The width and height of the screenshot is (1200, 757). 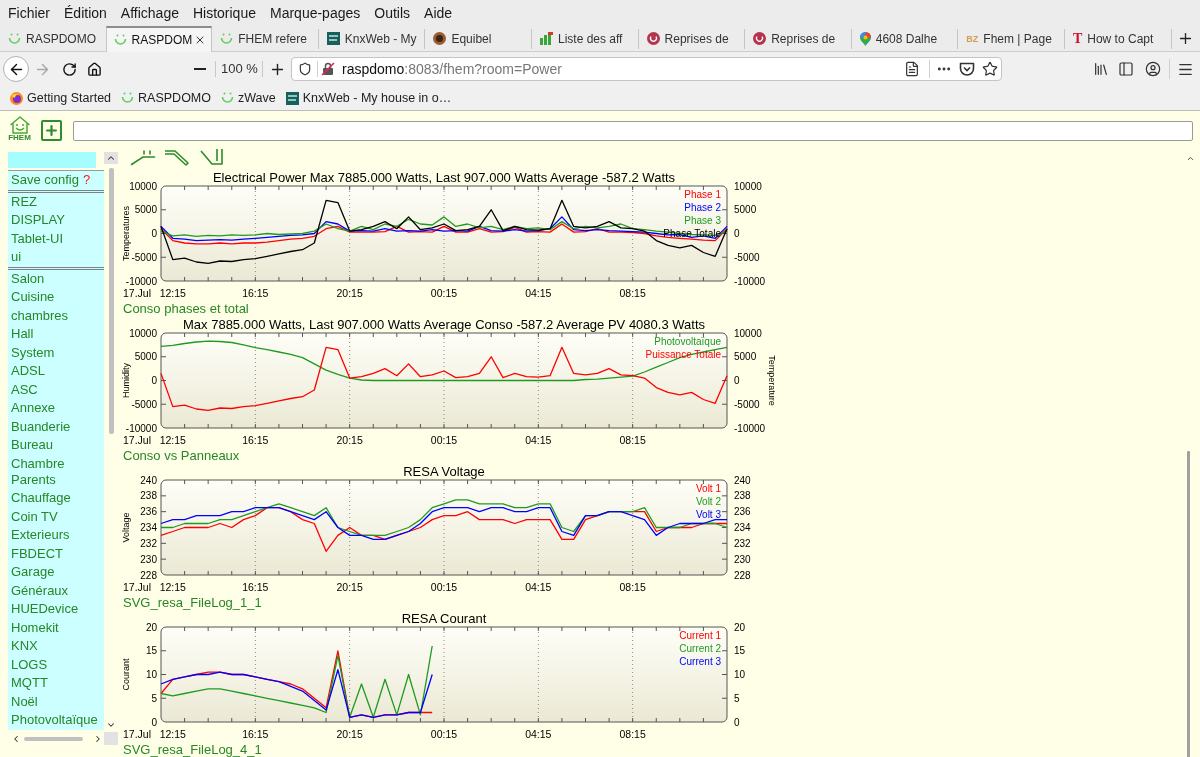 I want to click on plot-link: SVG_resa_FileLog_4_1, so click(x=192, y=749).